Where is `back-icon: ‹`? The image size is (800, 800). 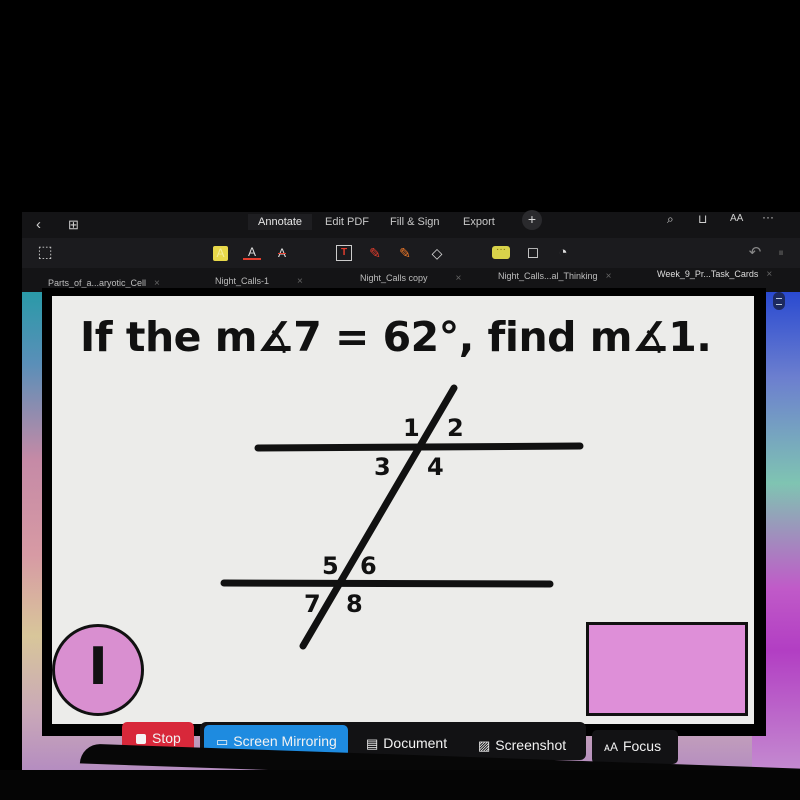
back-icon: ‹ is located at coordinates (38, 224).